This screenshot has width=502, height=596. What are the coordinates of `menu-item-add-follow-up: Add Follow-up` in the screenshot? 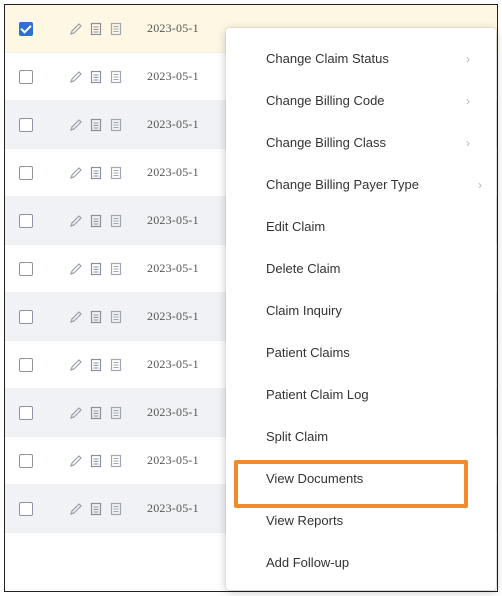 It's located at (361, 563).